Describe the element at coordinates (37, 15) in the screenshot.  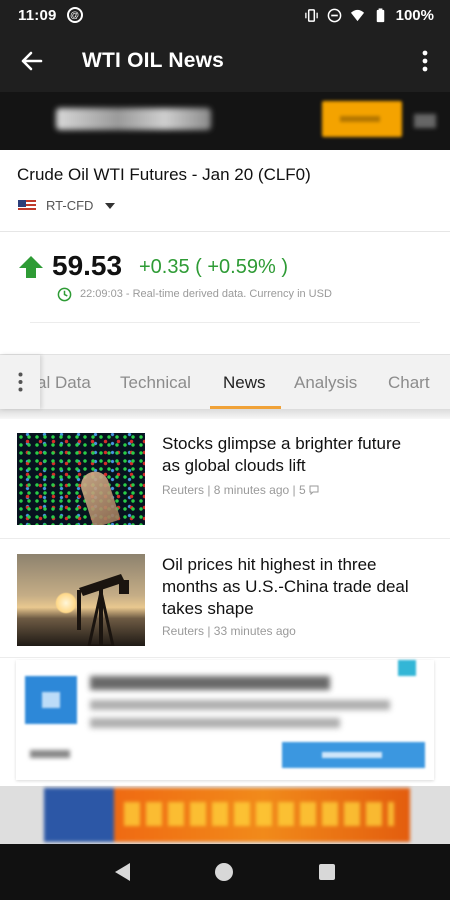
I see `status-time: 11:09` at that location.